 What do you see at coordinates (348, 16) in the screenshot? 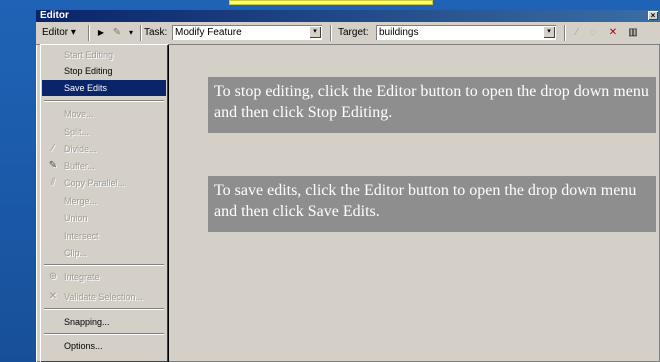
I see `window-titlebar: Editor ×` at bounding box center [348, 16].